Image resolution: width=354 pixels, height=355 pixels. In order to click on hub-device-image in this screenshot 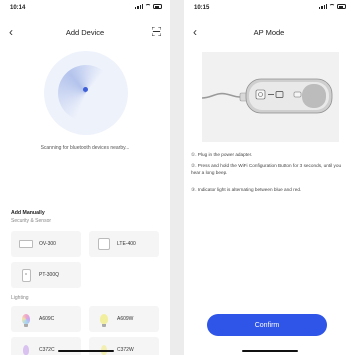, I will do `click(267, 96)`.